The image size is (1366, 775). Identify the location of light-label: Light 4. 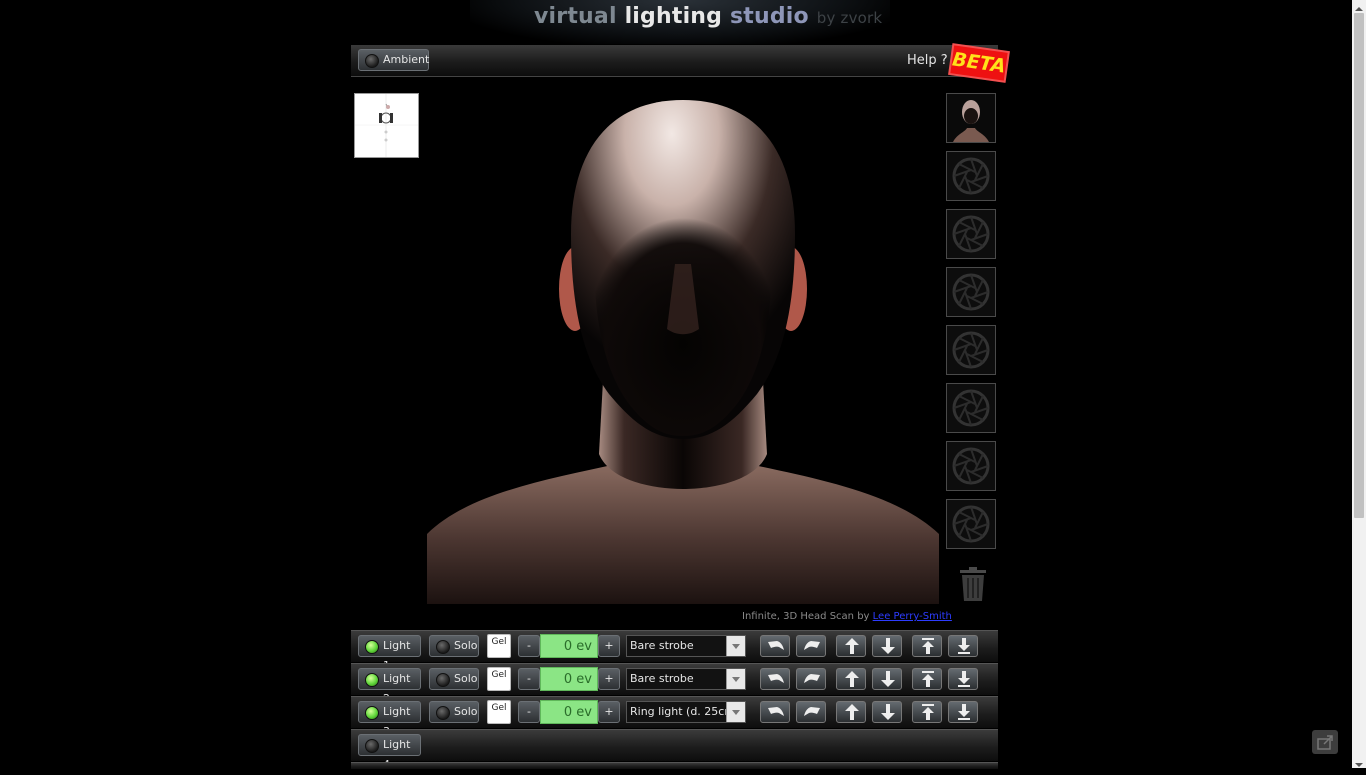
(397, 754).